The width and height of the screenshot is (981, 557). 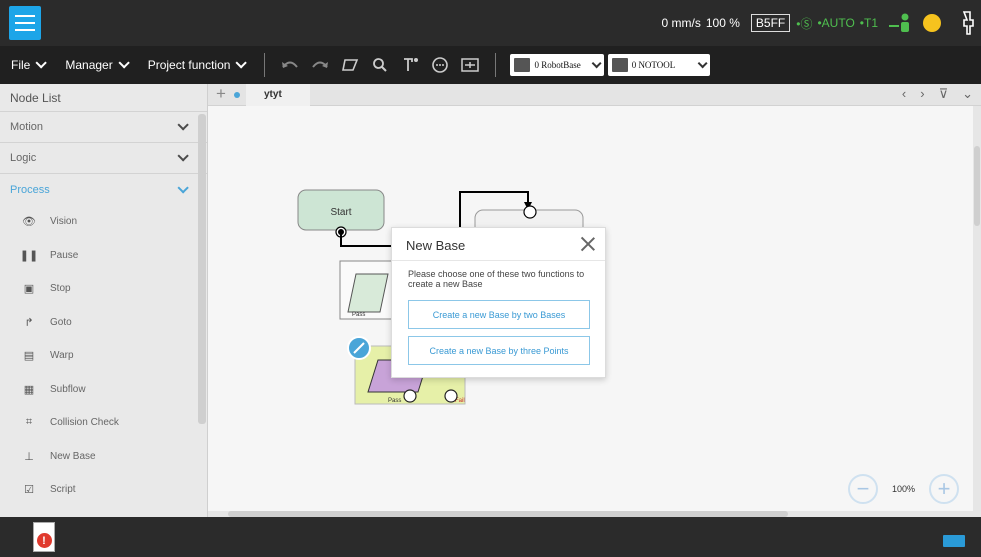 What do you see at coordinates (932, 23) in the screenshot?
I see `connection-status-icon` at bounding box center [932, 23].